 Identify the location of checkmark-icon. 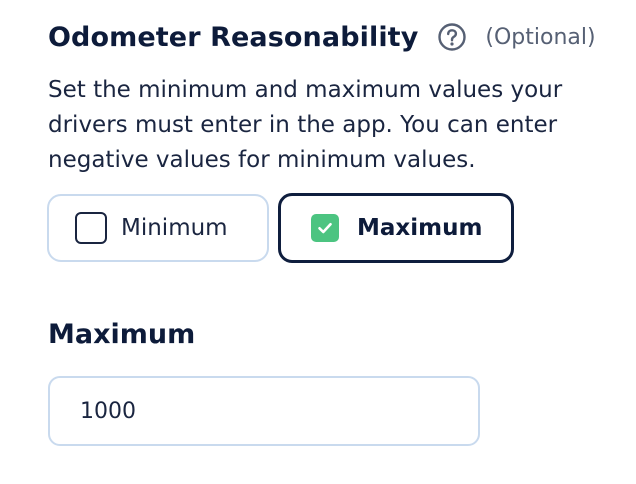
(325, 228).